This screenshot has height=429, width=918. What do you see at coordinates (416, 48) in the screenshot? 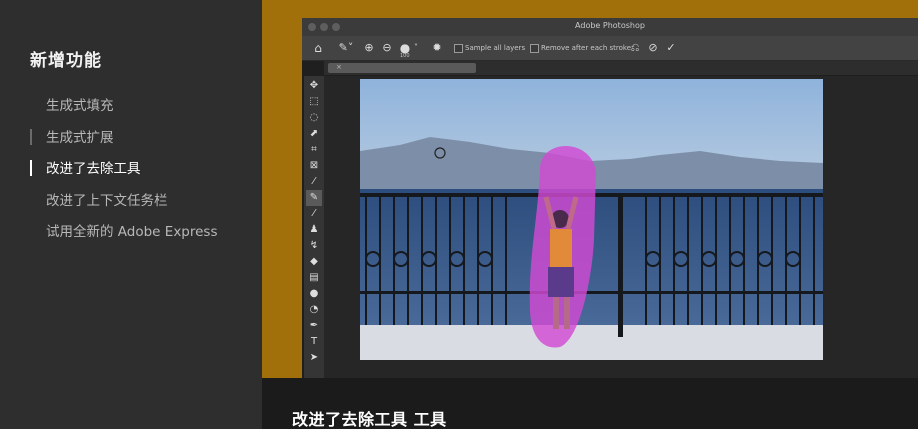
I see `chevron-down-icon: ˅` at bounding box center [416, 48].